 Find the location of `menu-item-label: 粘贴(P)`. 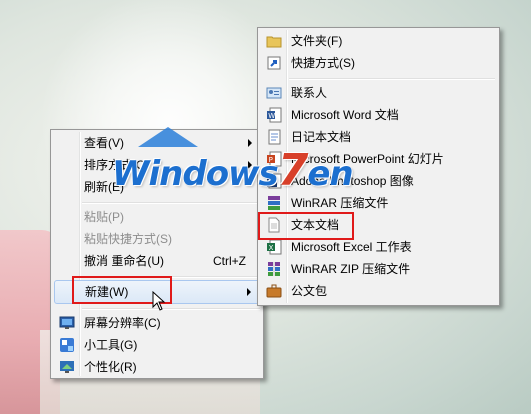

menu-item-label: 粘贴(P) is located at coordinates (104, 217).